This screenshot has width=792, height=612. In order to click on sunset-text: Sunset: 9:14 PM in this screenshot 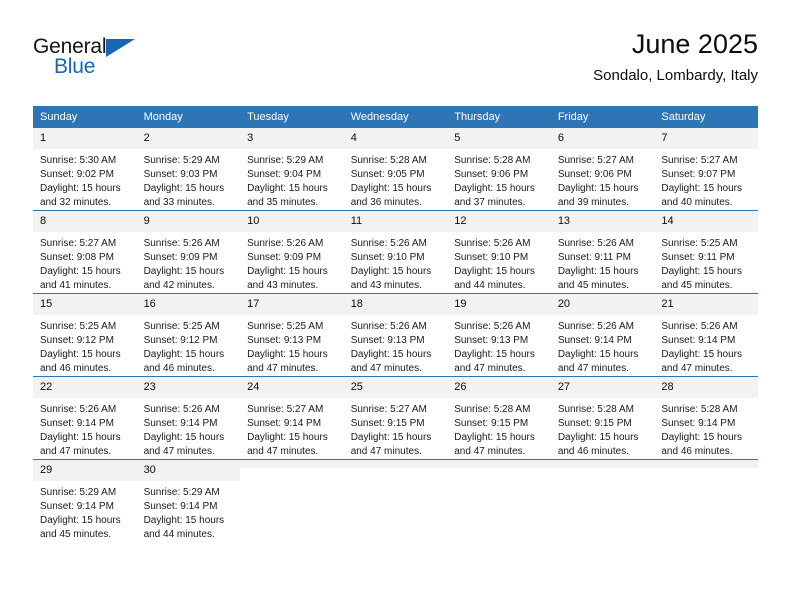, I will do `click(698, 423)`.